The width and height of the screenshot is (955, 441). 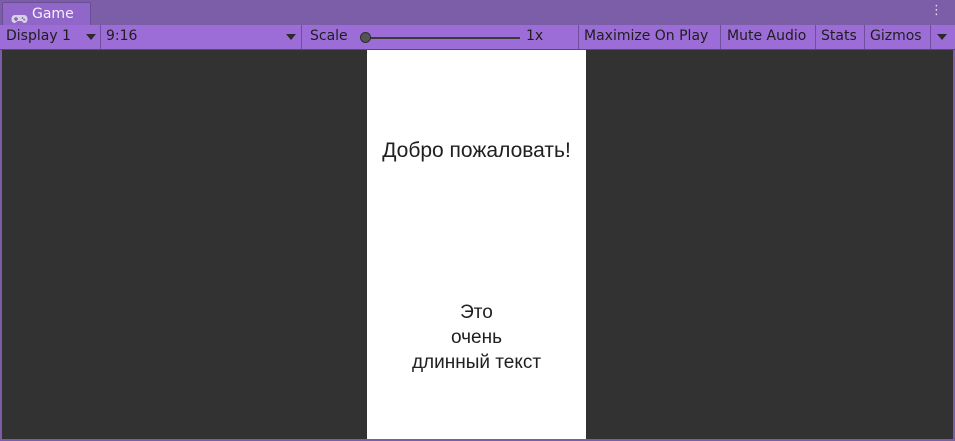 What do you see at coordinates (365, 37) in the screenshot?
I see `scale-slider-handle` at bounding box center [365, 37].